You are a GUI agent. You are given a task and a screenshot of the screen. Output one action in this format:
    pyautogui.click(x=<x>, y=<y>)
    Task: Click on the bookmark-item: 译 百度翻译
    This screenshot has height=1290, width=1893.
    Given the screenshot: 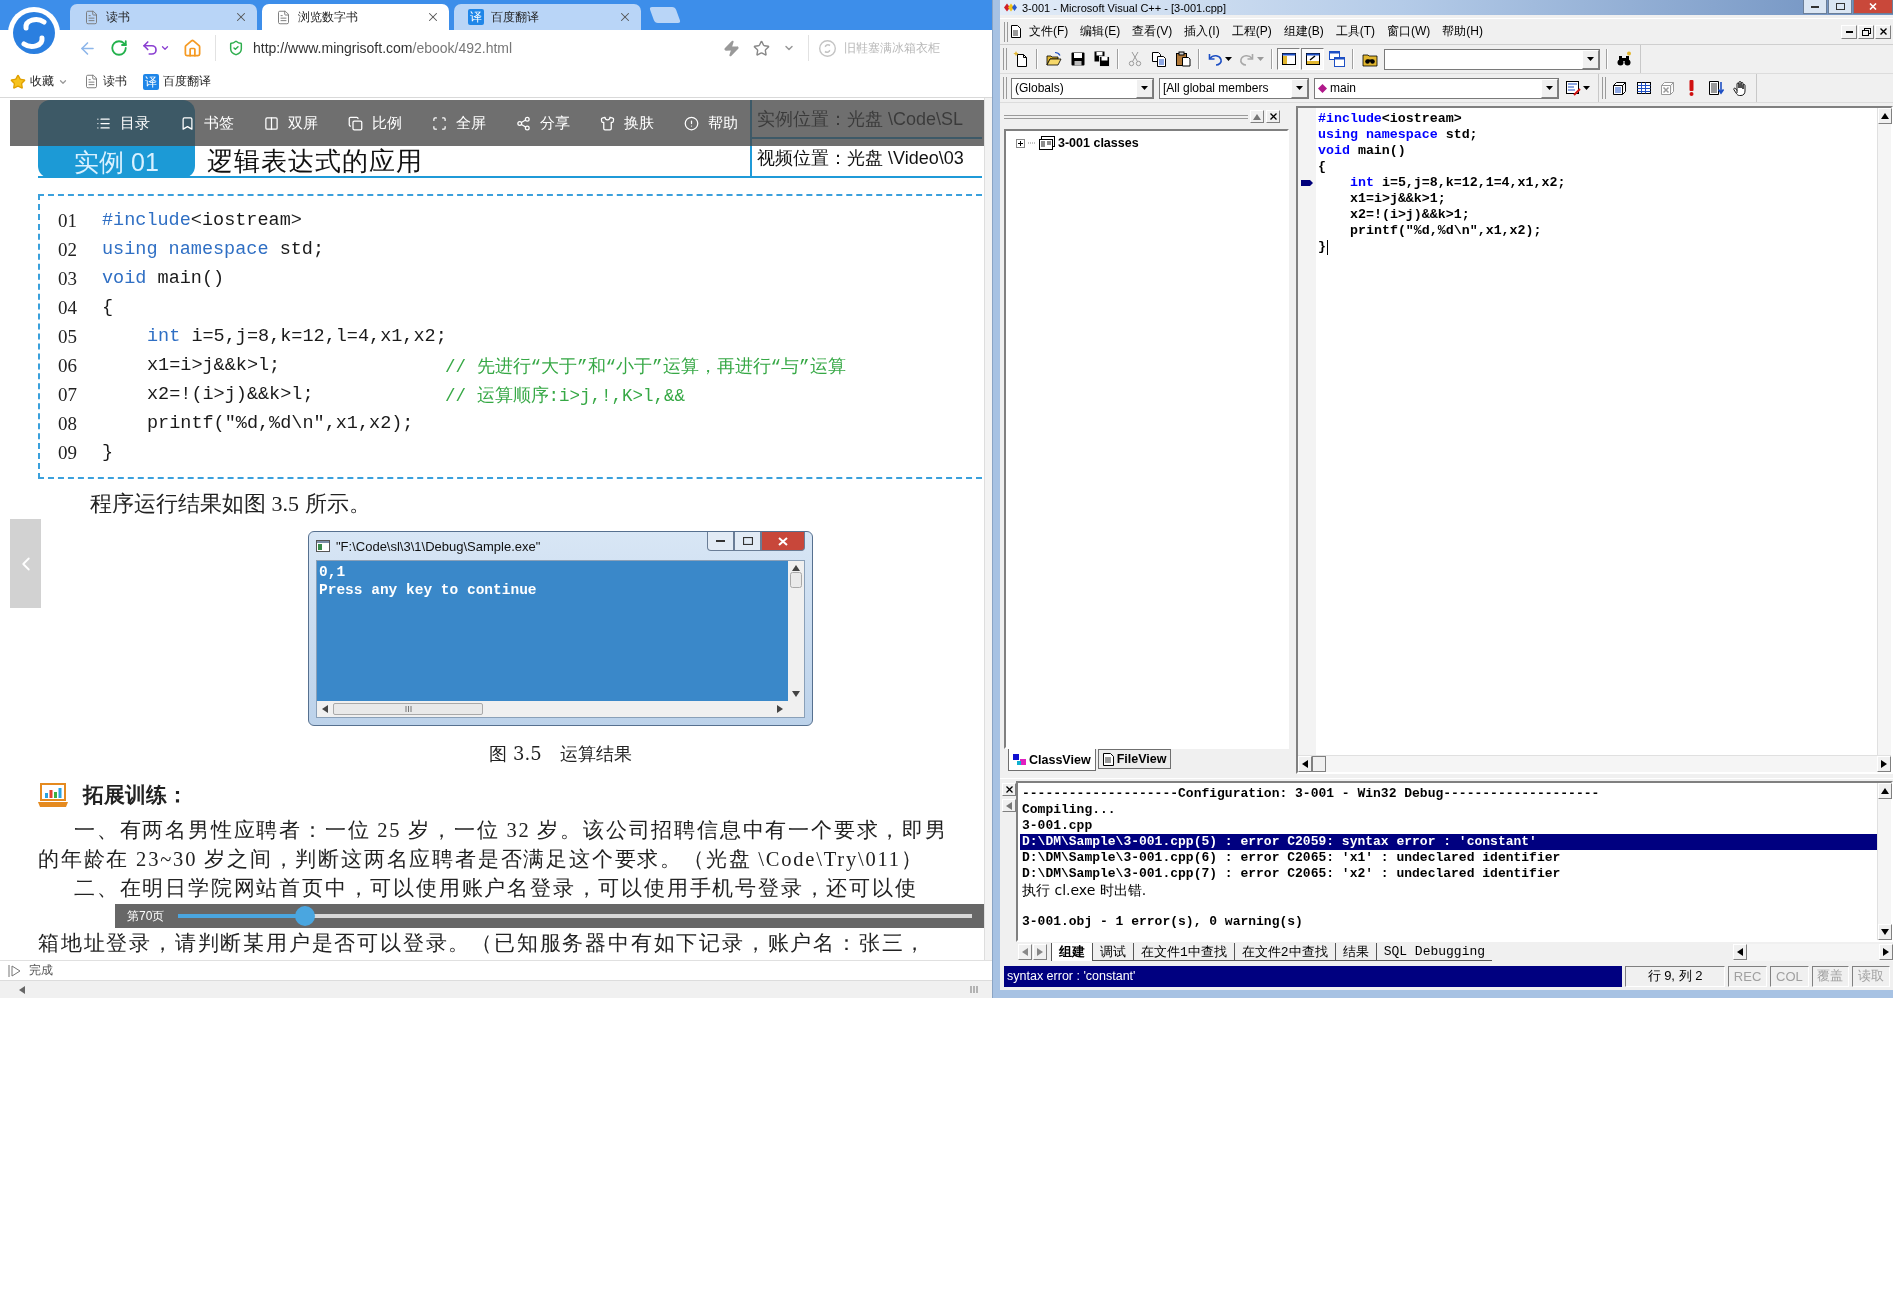 What is the action you would take?
    pyautogui.click(x=177, y=81)
    